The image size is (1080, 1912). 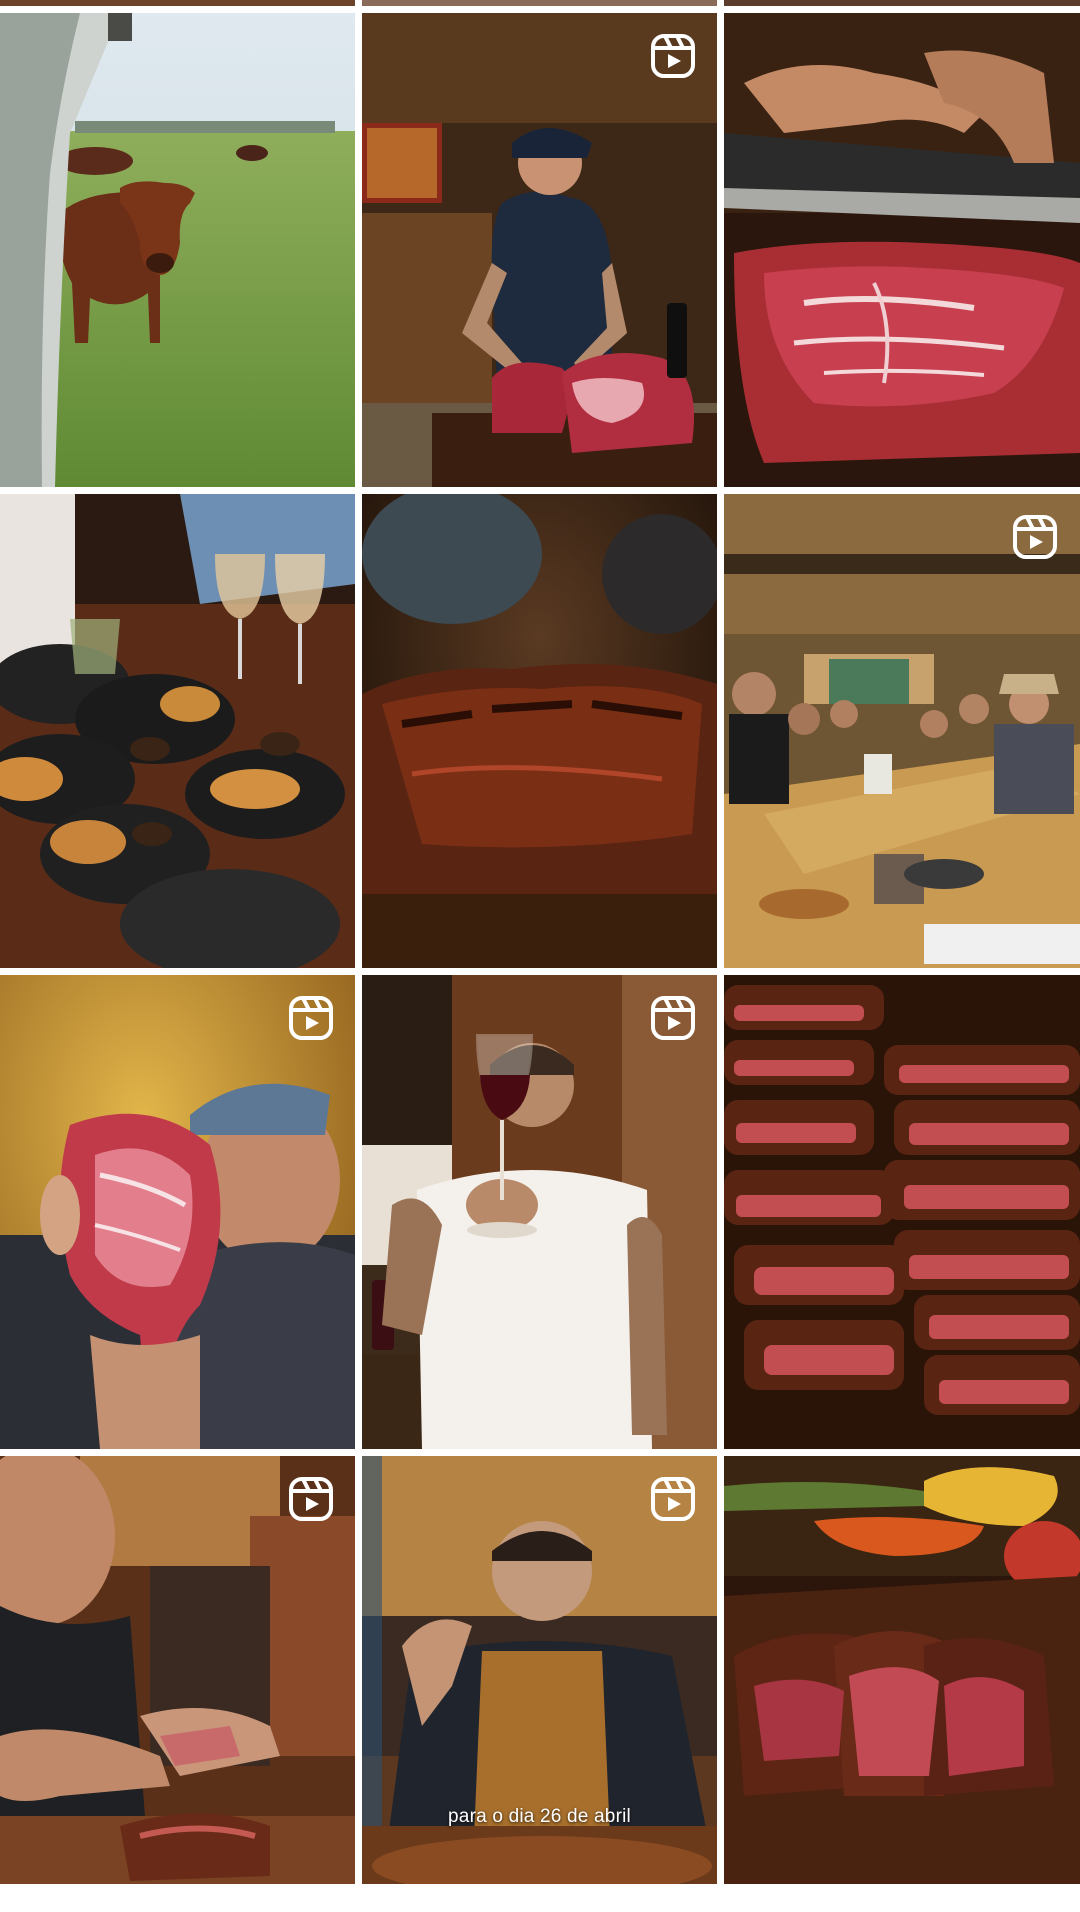 I want to click on post-tile-steak-vegetables, so click(x=902, y=1670).